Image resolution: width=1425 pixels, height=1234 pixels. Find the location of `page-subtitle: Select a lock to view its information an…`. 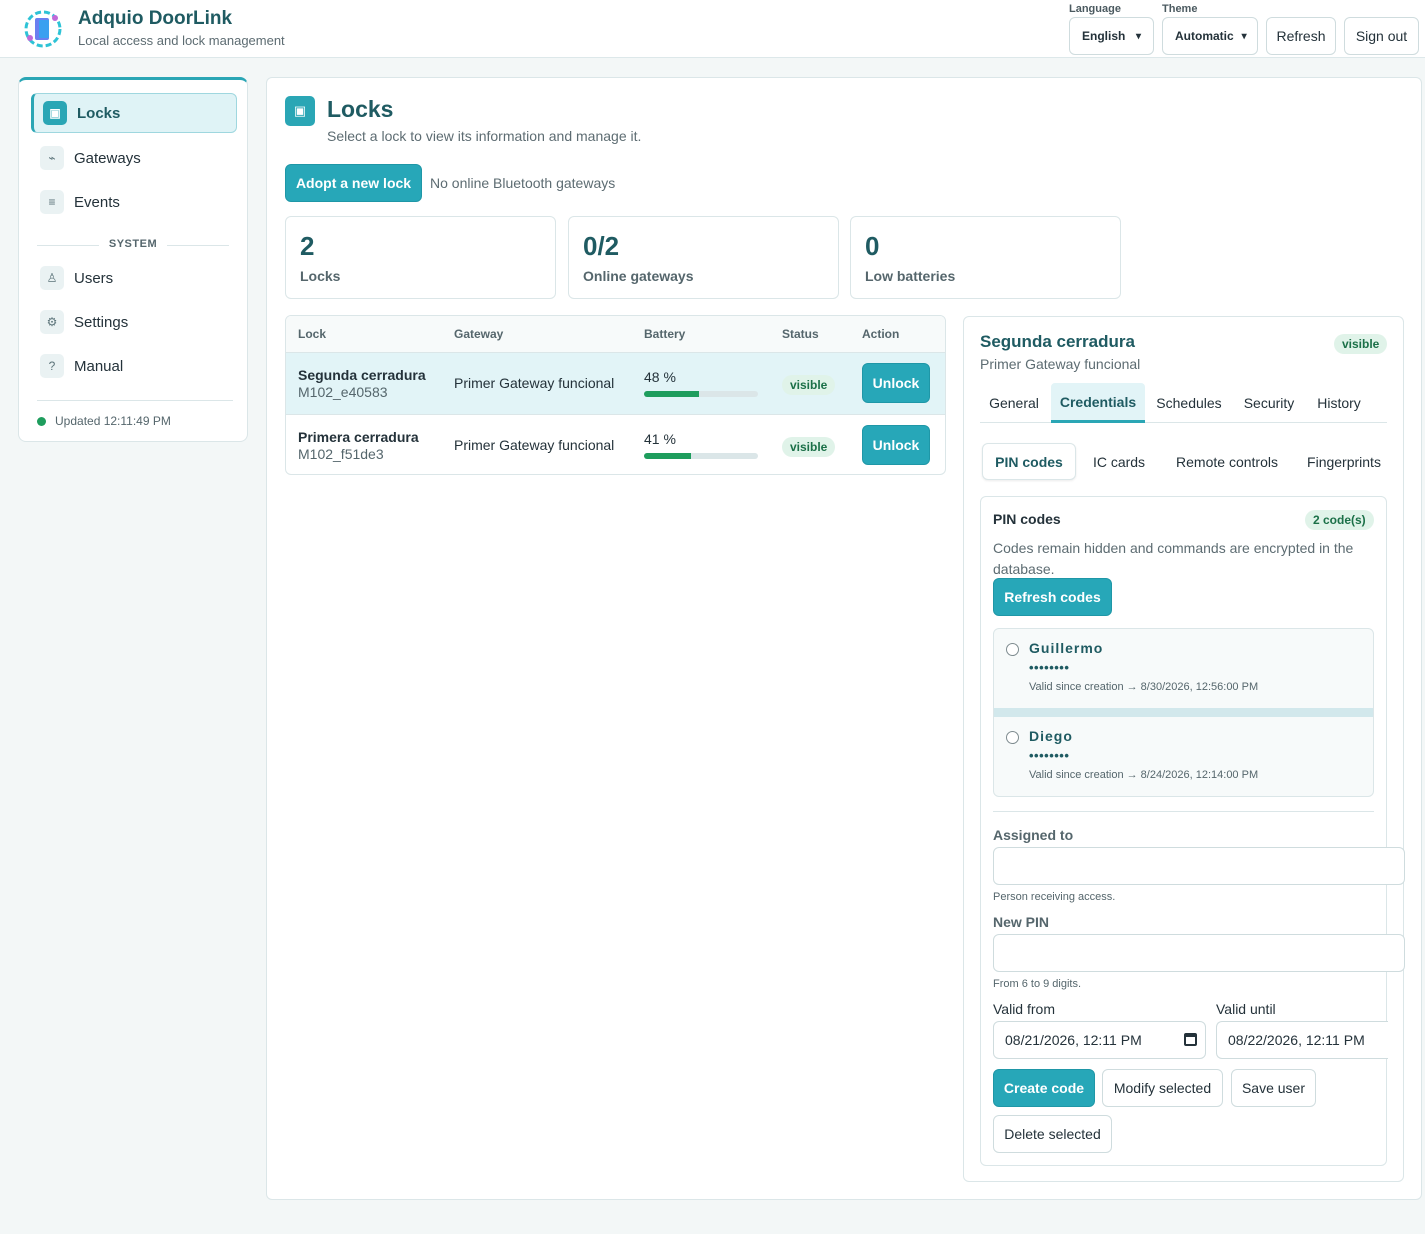

page-subtitle: Select a lock to view its information an… is located at coordinates (484, 136).